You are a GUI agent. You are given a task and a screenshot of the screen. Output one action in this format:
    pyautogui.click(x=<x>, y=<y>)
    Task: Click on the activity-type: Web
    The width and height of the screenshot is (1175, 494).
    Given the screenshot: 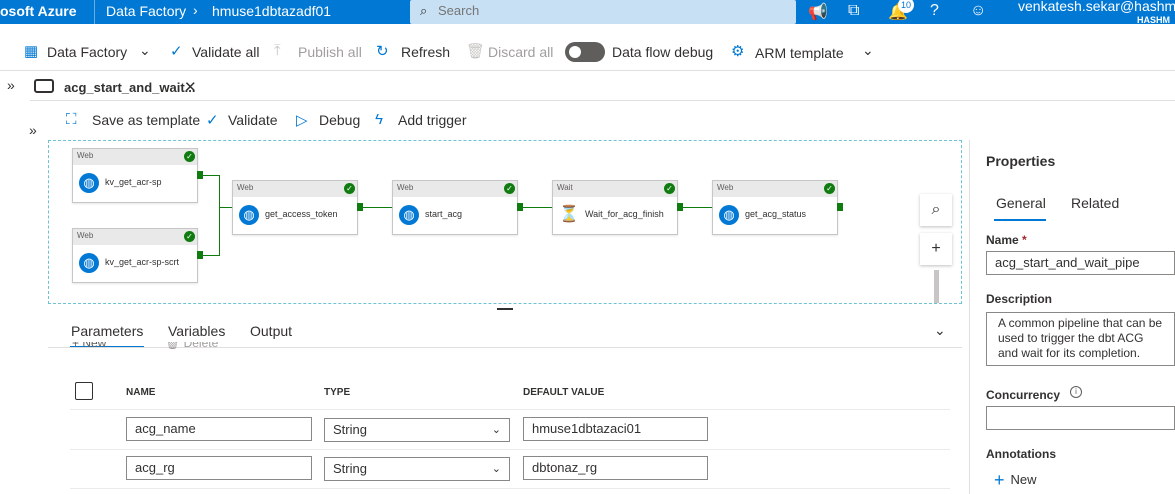 What is the action you would take?
    pyautogui.click(x=405, y=187)
    